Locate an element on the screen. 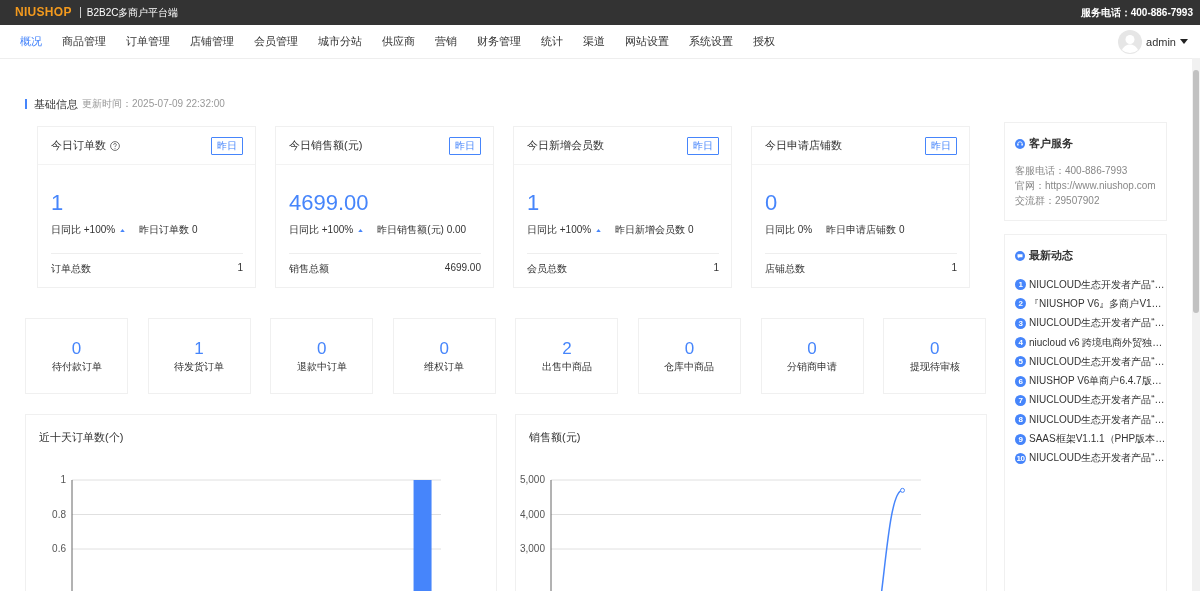 The width and height of the screenshot is (1200, 591). number-badge: 7 is located at coordinates (1020, 400).